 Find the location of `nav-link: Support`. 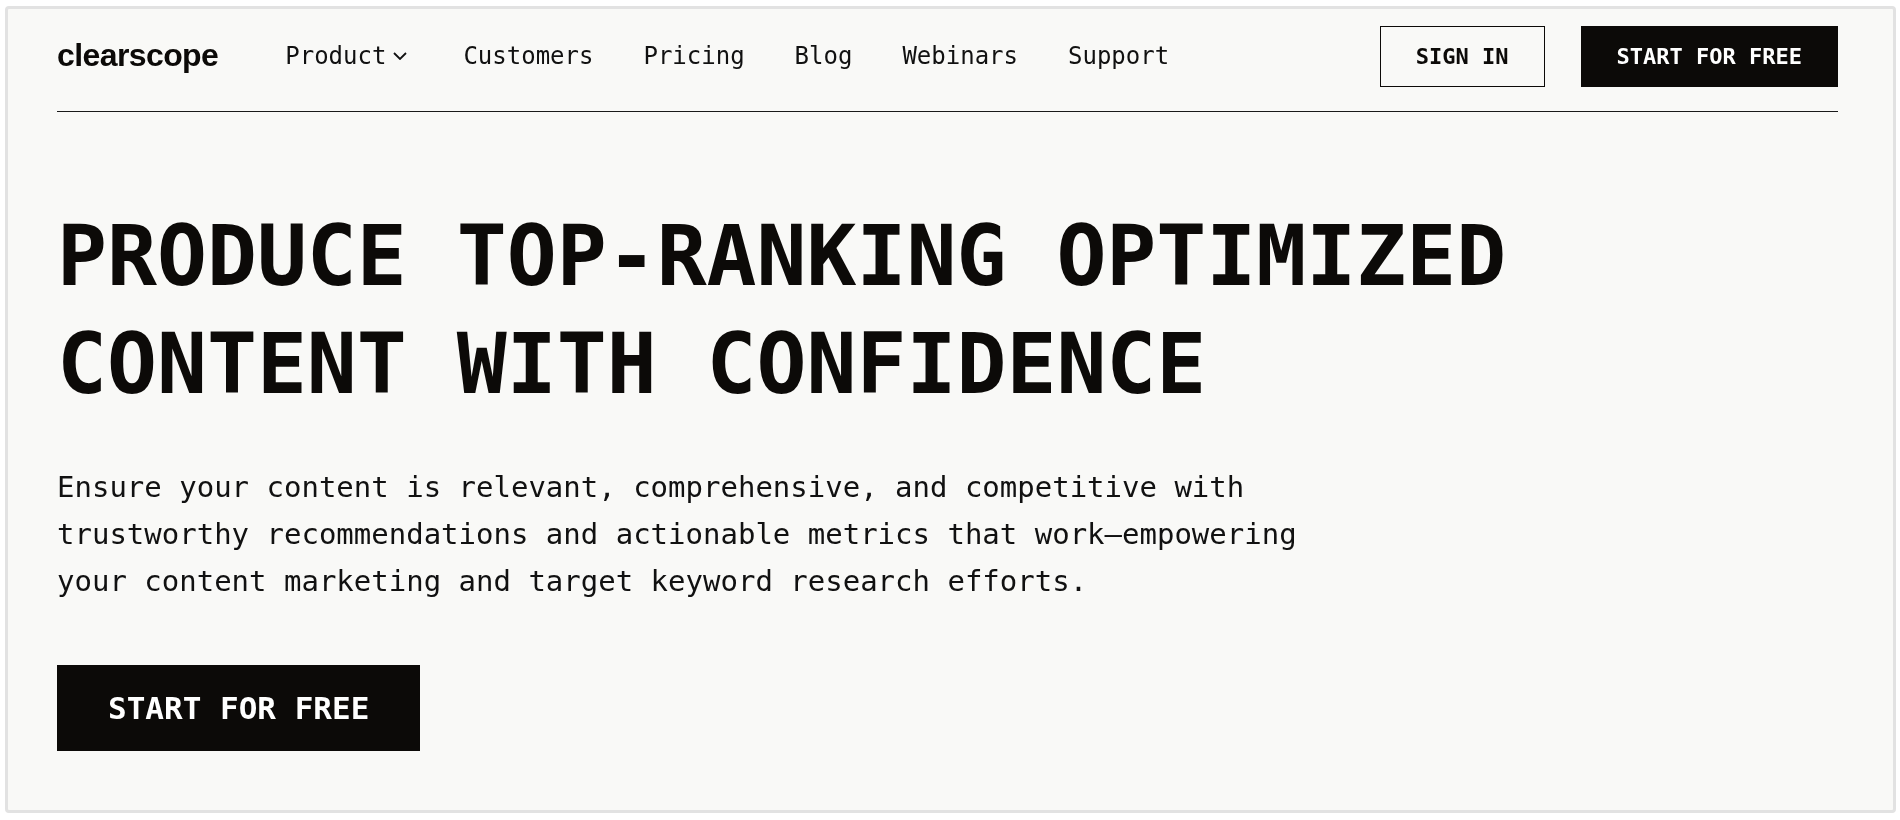

nav-link: Support is located at coordinates (1119, 56).